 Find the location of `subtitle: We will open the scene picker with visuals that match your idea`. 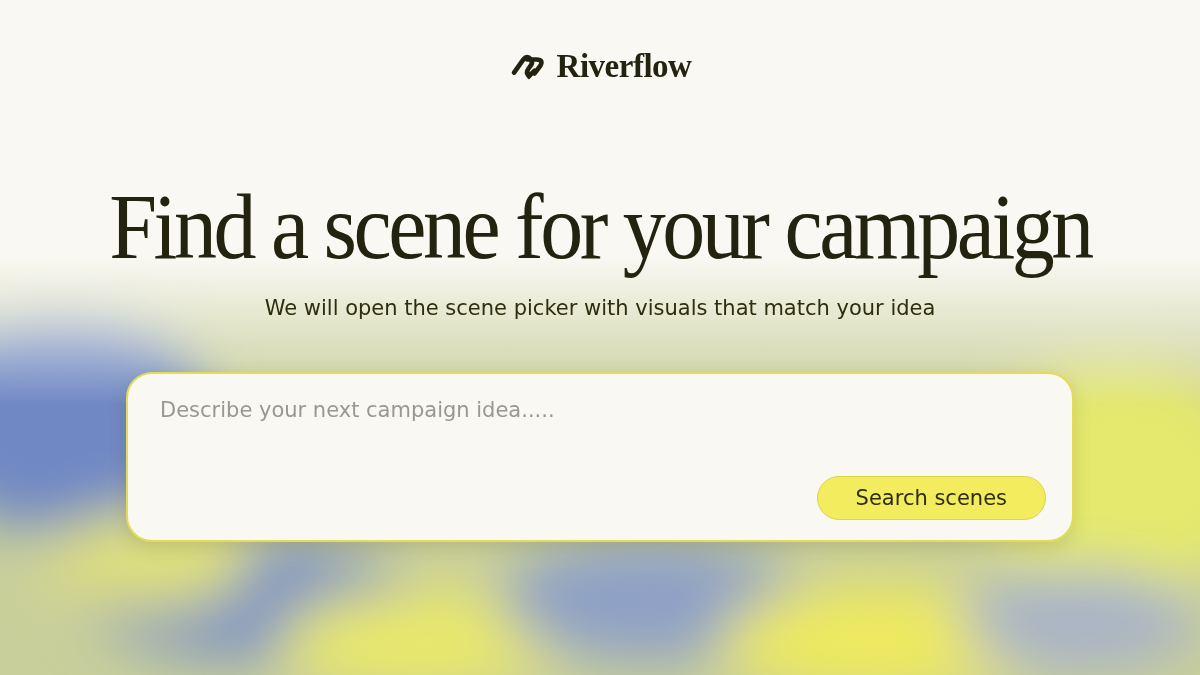

subtitle: We will open the scene picker with visuals that match your idea is located at coordinates (600, 308).